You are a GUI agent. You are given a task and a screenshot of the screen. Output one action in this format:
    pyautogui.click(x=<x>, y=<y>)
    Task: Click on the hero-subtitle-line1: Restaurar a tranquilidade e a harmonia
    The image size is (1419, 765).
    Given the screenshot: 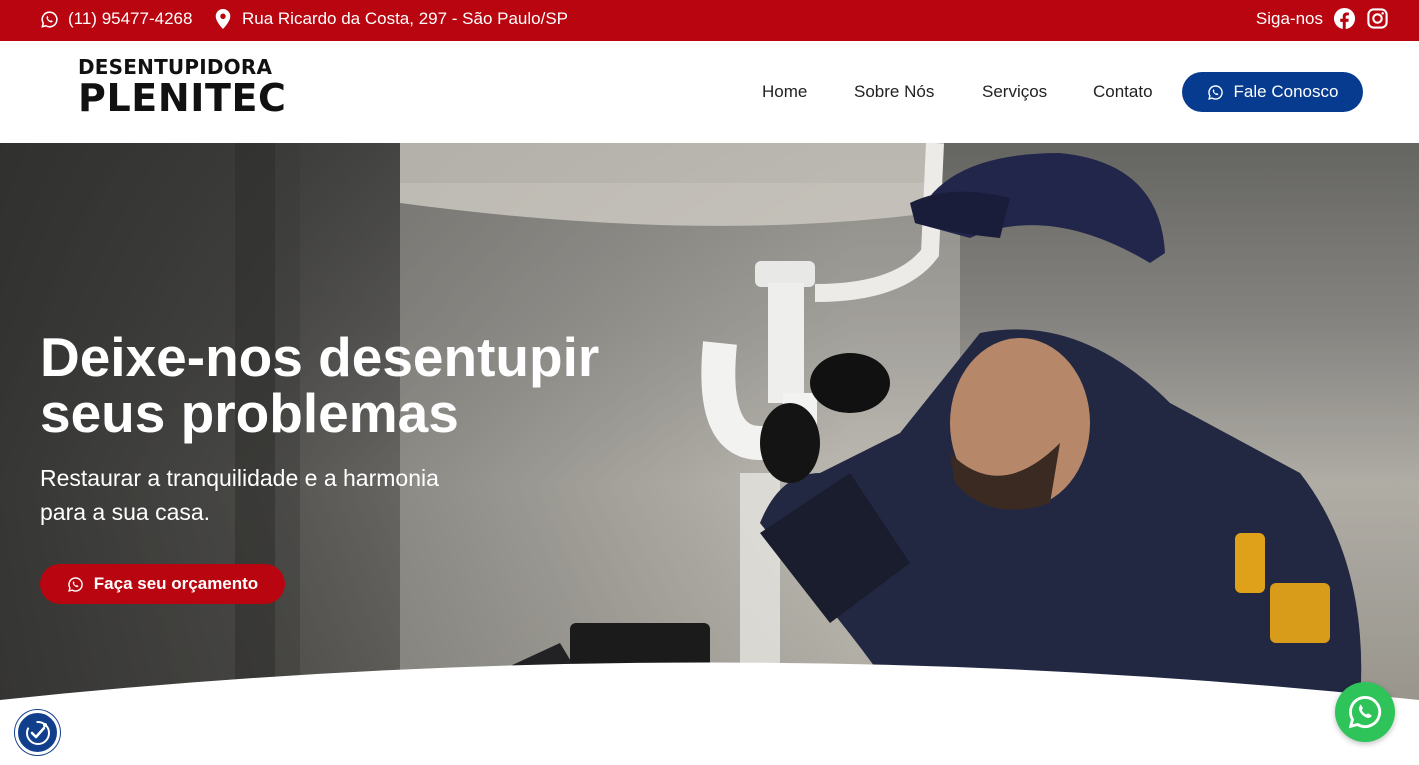 What is the action you would take?
    pyautogui.click(x=239, y=478)
    